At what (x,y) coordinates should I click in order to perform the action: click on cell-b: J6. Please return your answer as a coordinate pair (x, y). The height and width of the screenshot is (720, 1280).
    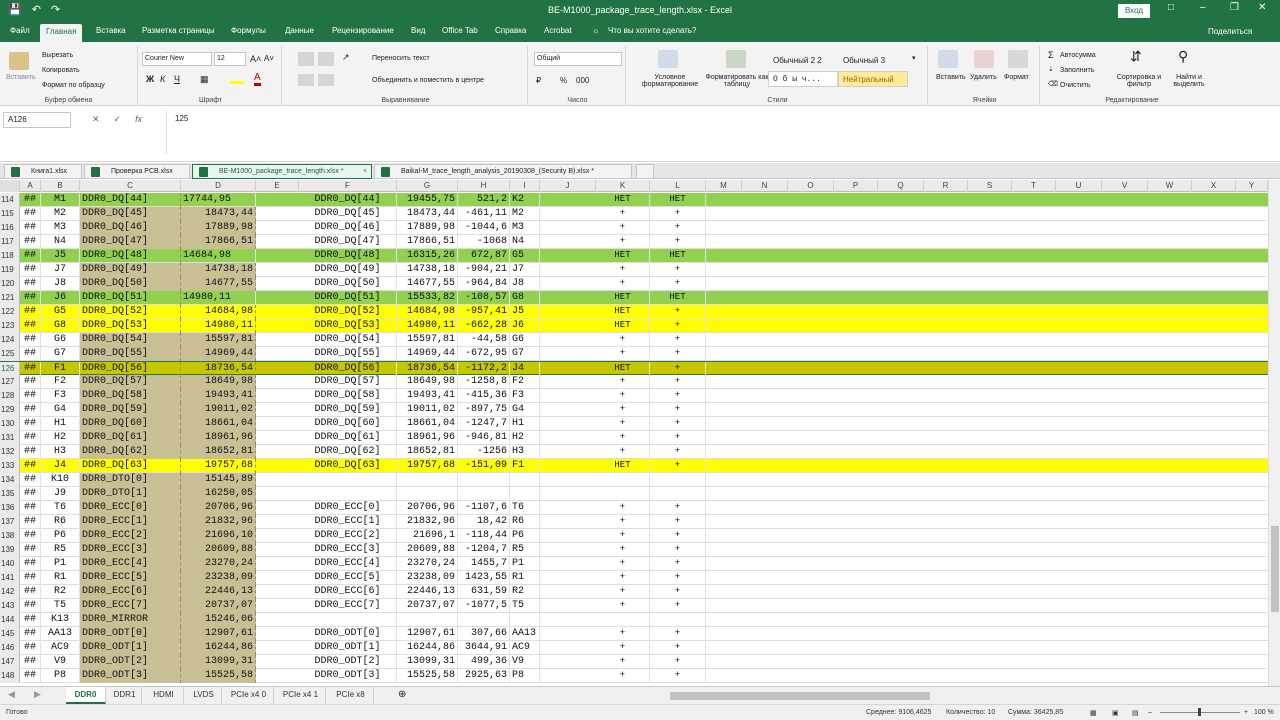
    Looking at the image, I should click on (60, 298).